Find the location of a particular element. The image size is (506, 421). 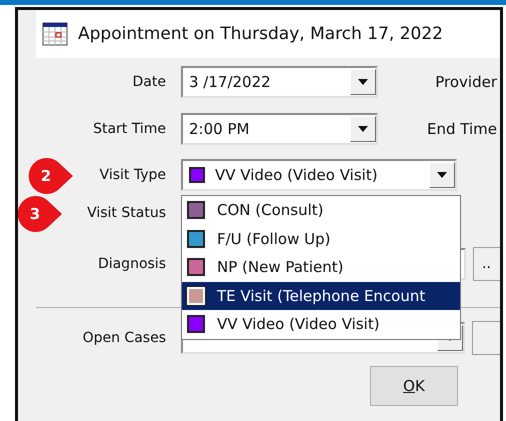

field-label: Visit Status is located at coordinates (126, 213).